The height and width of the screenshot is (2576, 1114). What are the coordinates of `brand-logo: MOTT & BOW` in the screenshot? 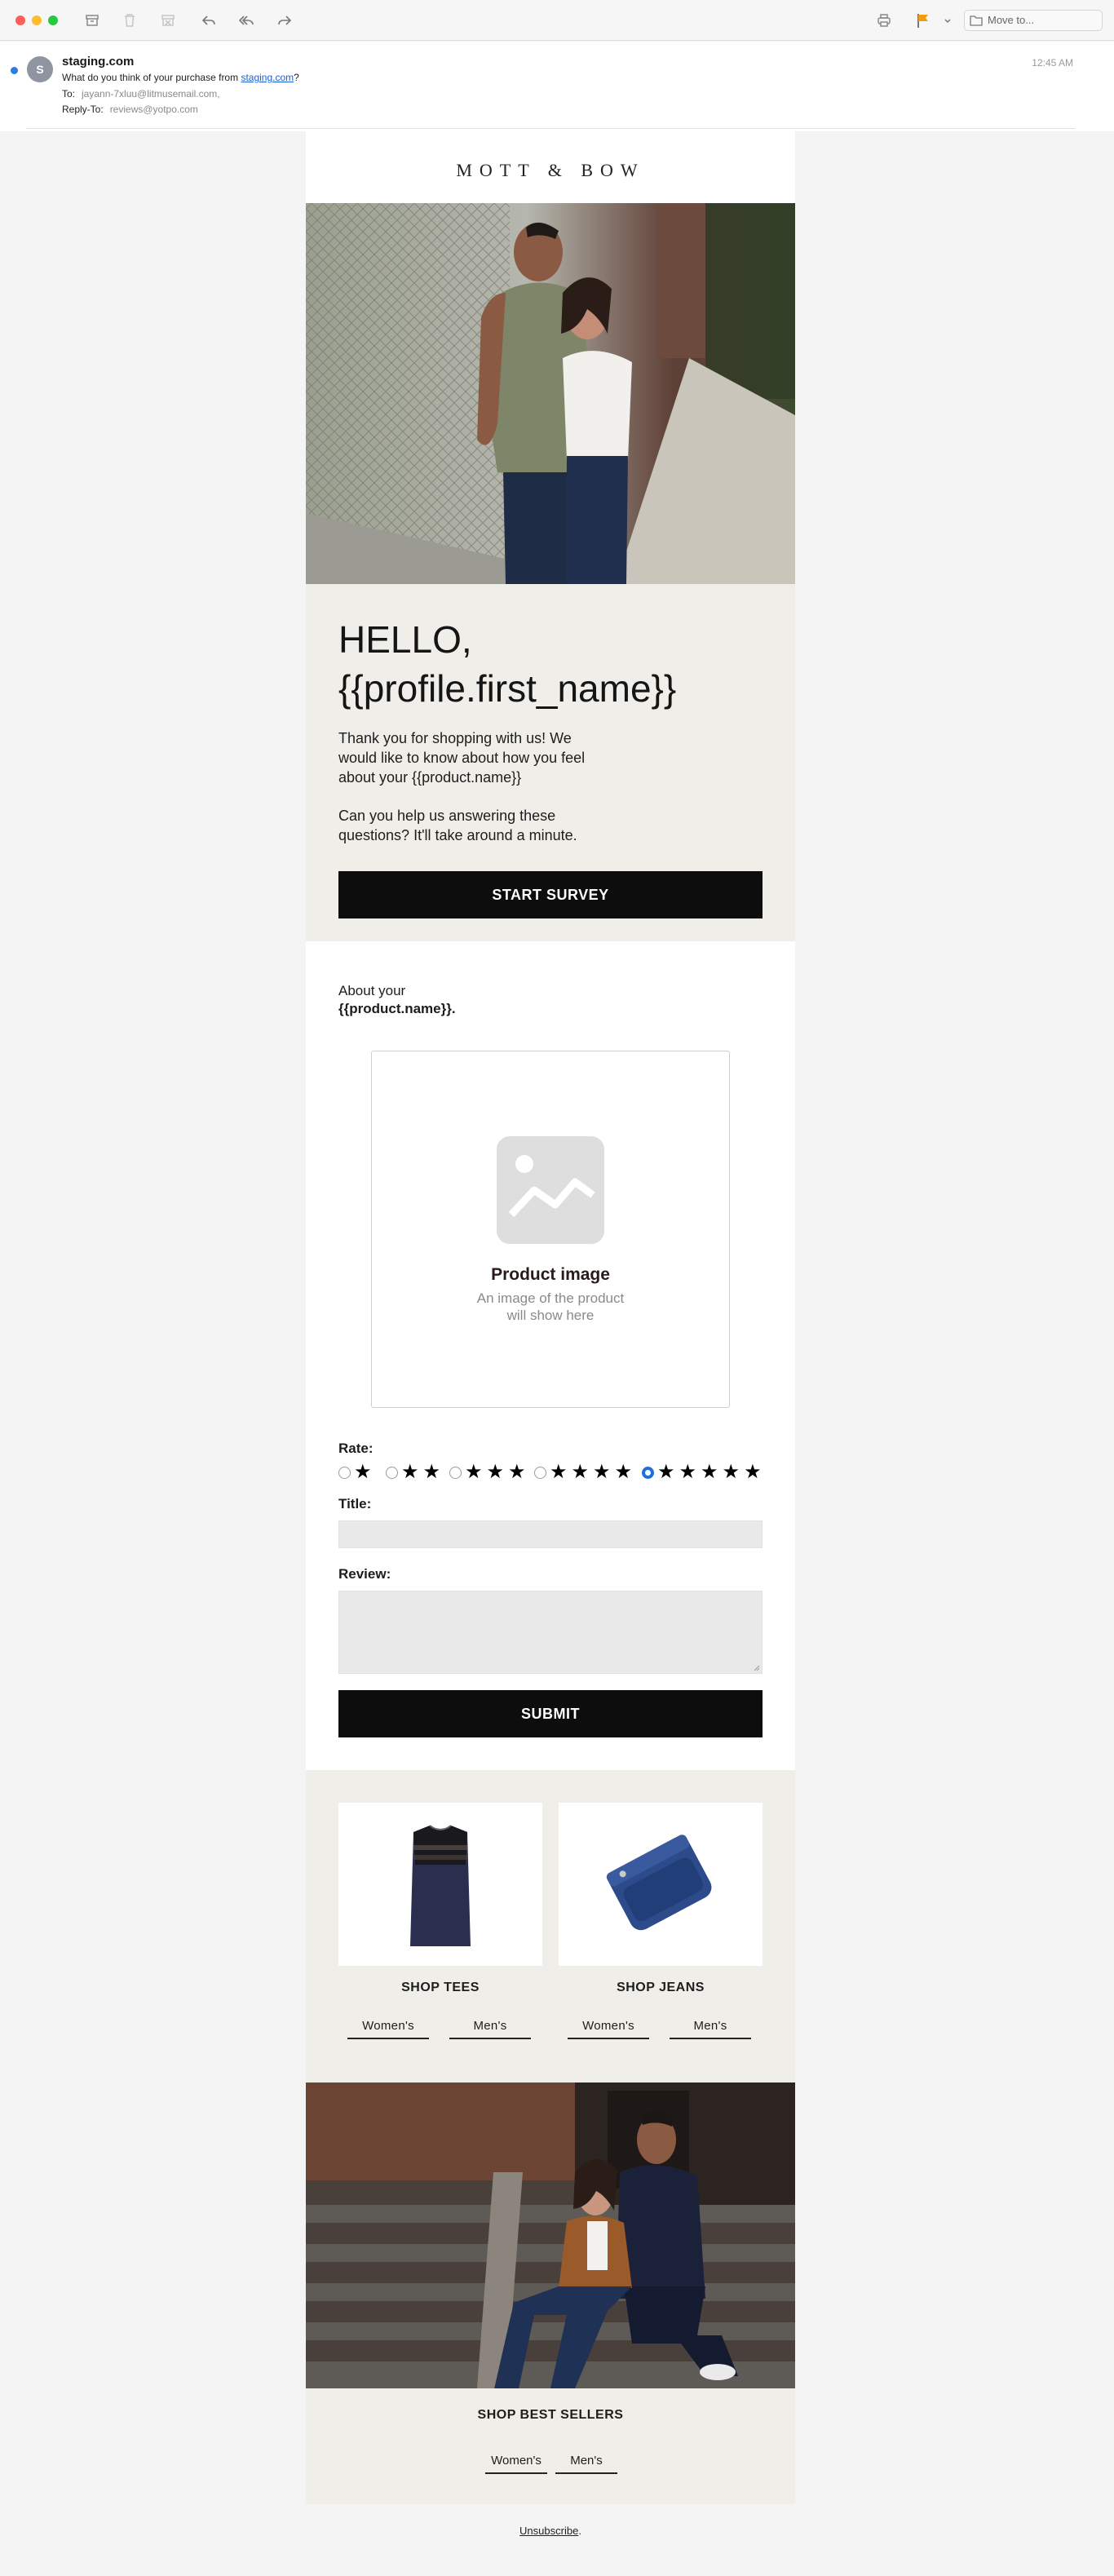 It's located at (550, 168).